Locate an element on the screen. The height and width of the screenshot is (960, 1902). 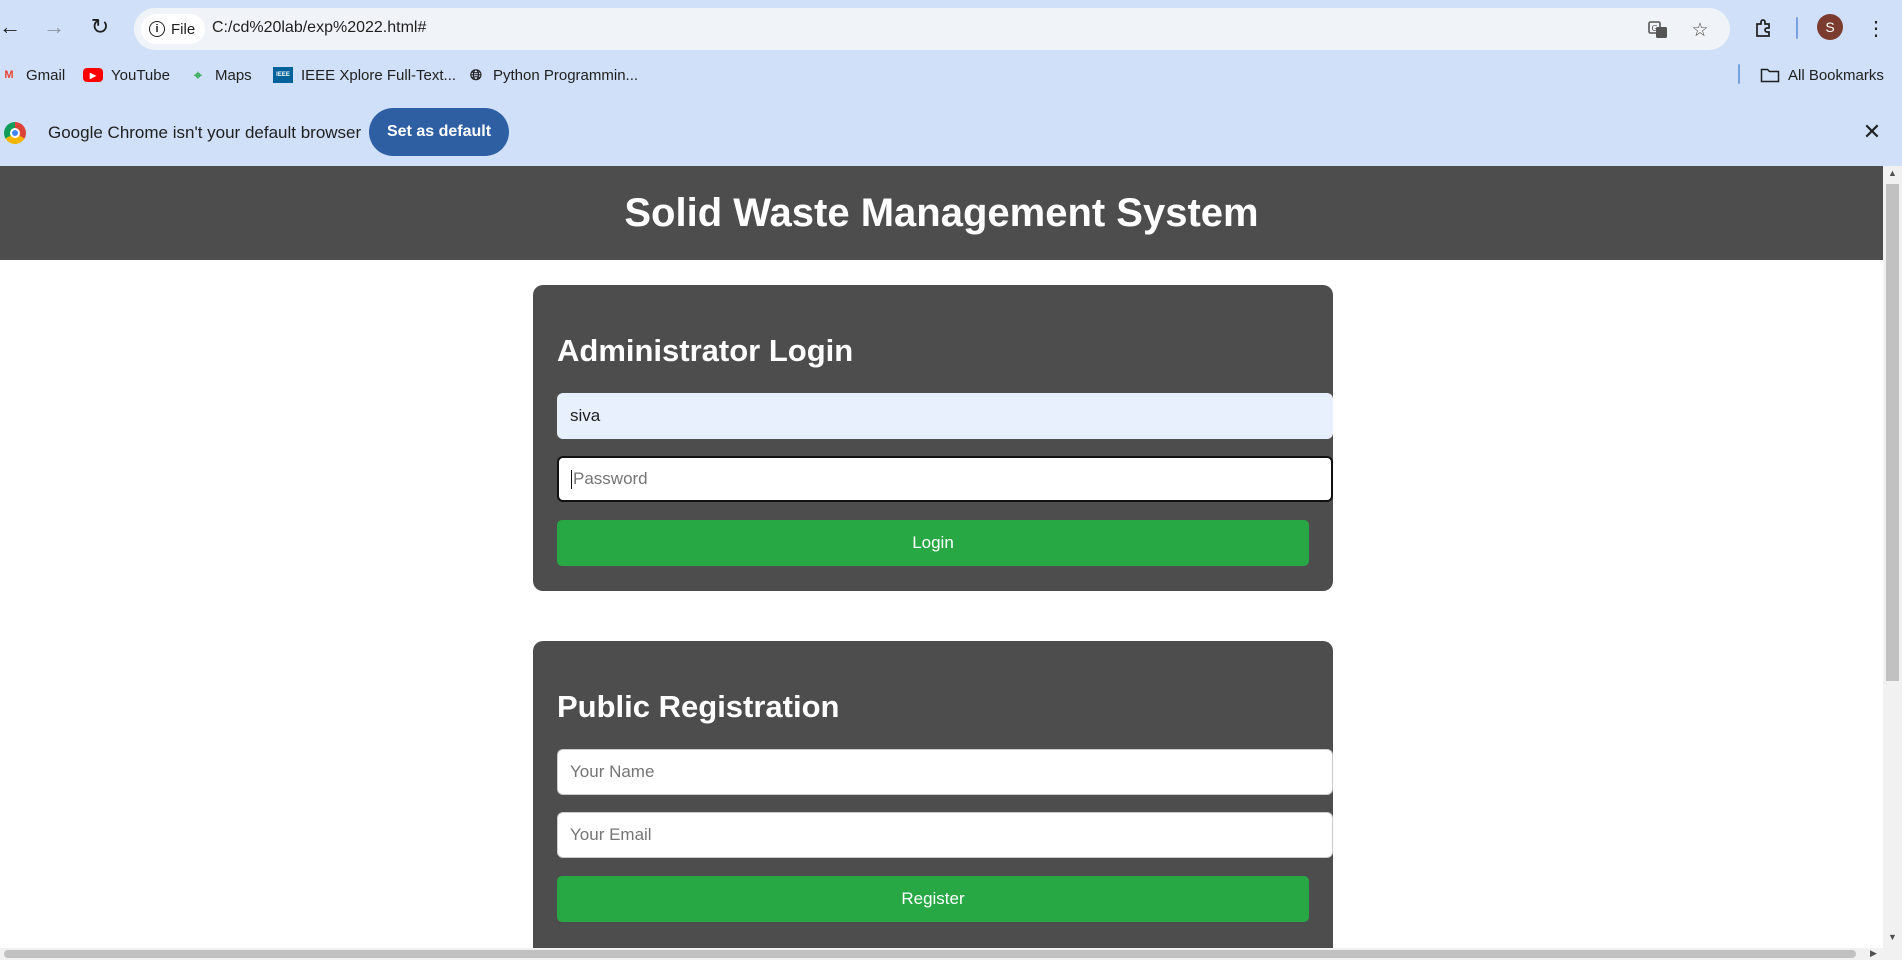
svg-text: G is located at coordinates (1655, 28).